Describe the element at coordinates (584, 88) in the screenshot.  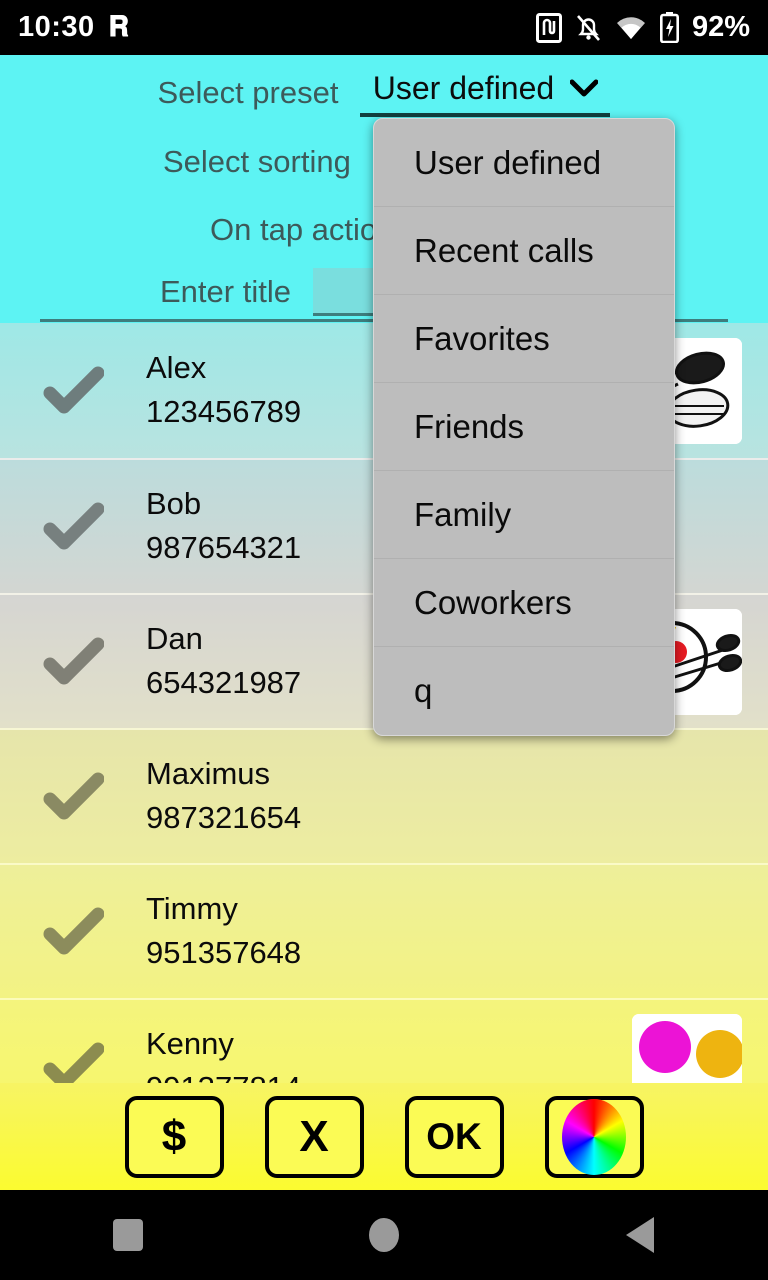
I see `chevron-down-icon` at that location.